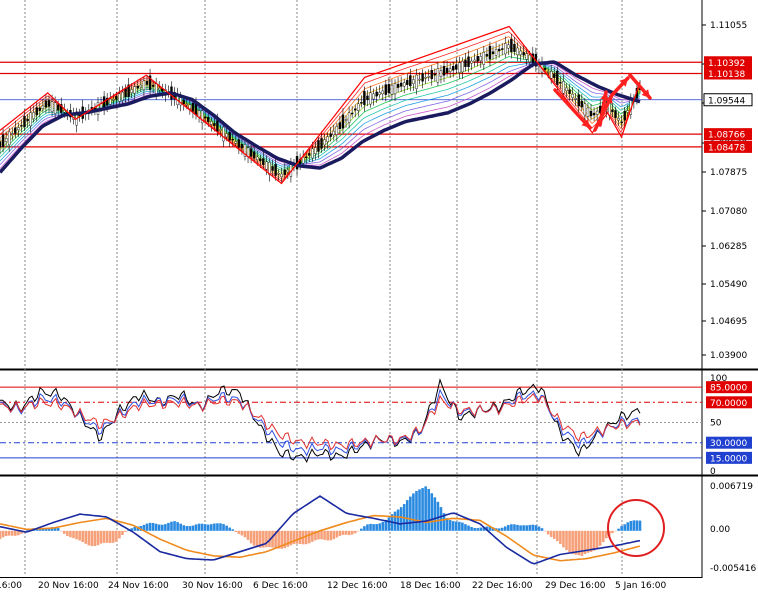 The height and width of the screenshot is (597, 758). What do you see at coordinates (728, 26) in the screenshot?
I see `price-tick-label: 1.11055` at bounding box center [728, 26].